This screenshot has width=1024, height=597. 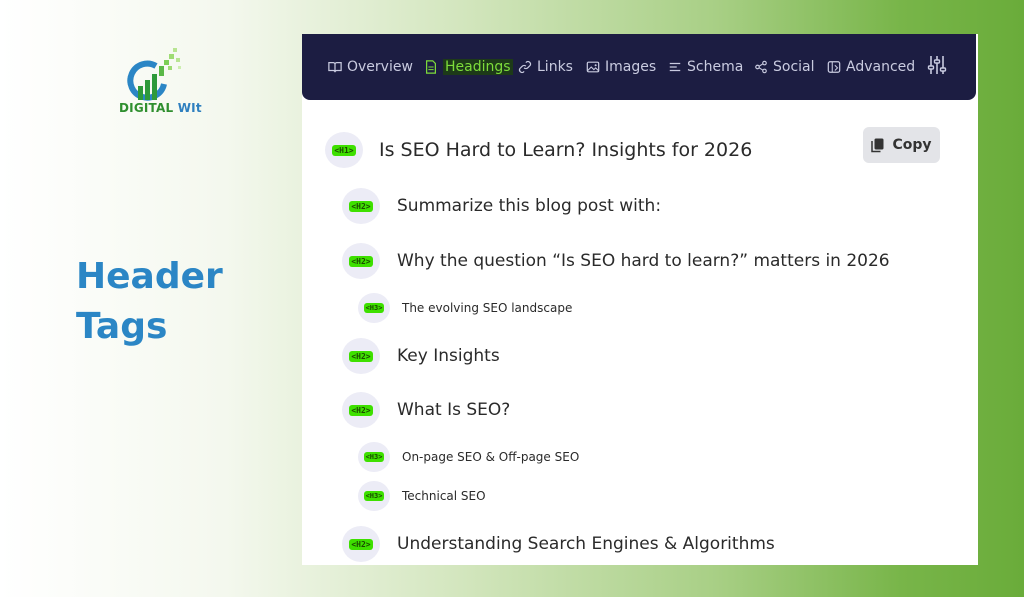 What do you see at coordinates (525, 67) in the screenshot?
I see `link-icon` at bounding box center [525, 67].